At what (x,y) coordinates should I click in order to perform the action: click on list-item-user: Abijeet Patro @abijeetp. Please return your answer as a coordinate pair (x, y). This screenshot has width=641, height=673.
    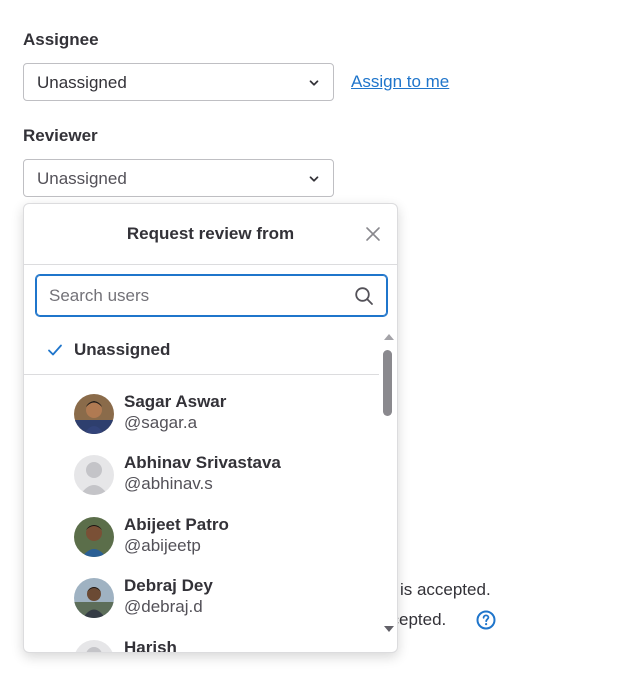
    Looking at the image, I should click on (201, 545).